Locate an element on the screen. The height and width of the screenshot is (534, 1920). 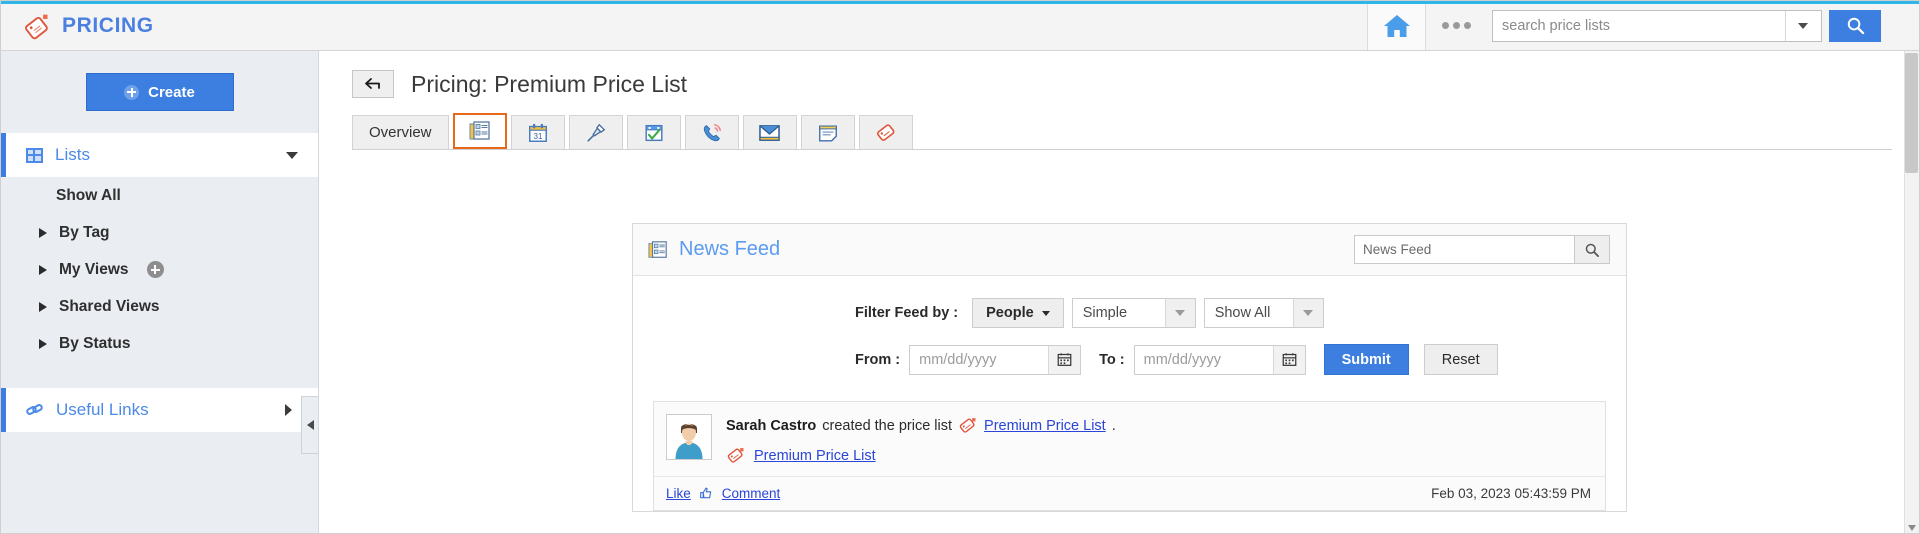
from-date-field is located at coordinates (995, 359).